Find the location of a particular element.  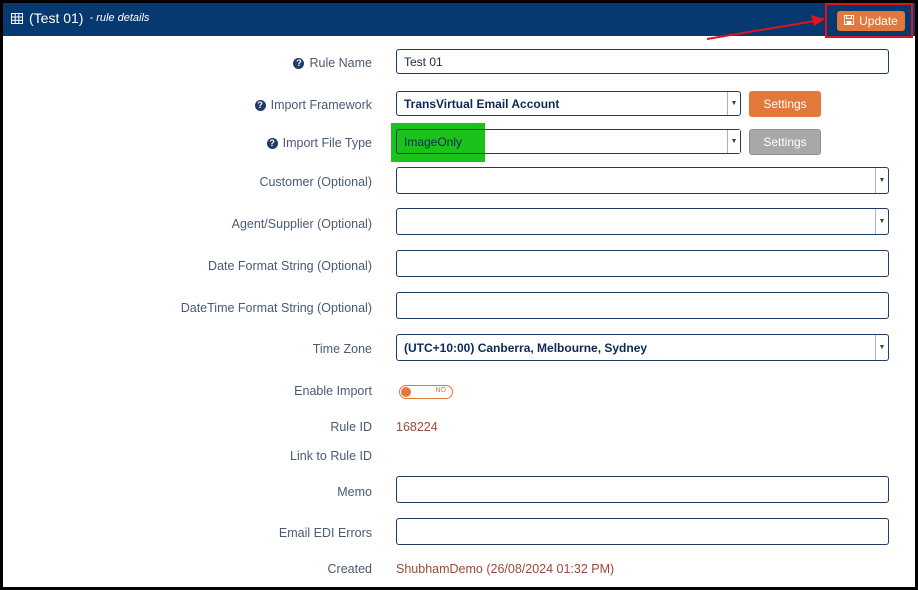

email-edi-errors-input is located at coordinates (642, 531).